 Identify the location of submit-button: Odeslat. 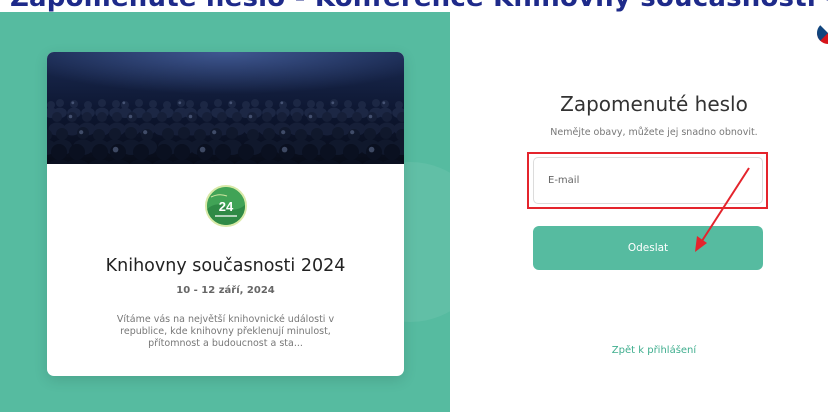
(648, 248).